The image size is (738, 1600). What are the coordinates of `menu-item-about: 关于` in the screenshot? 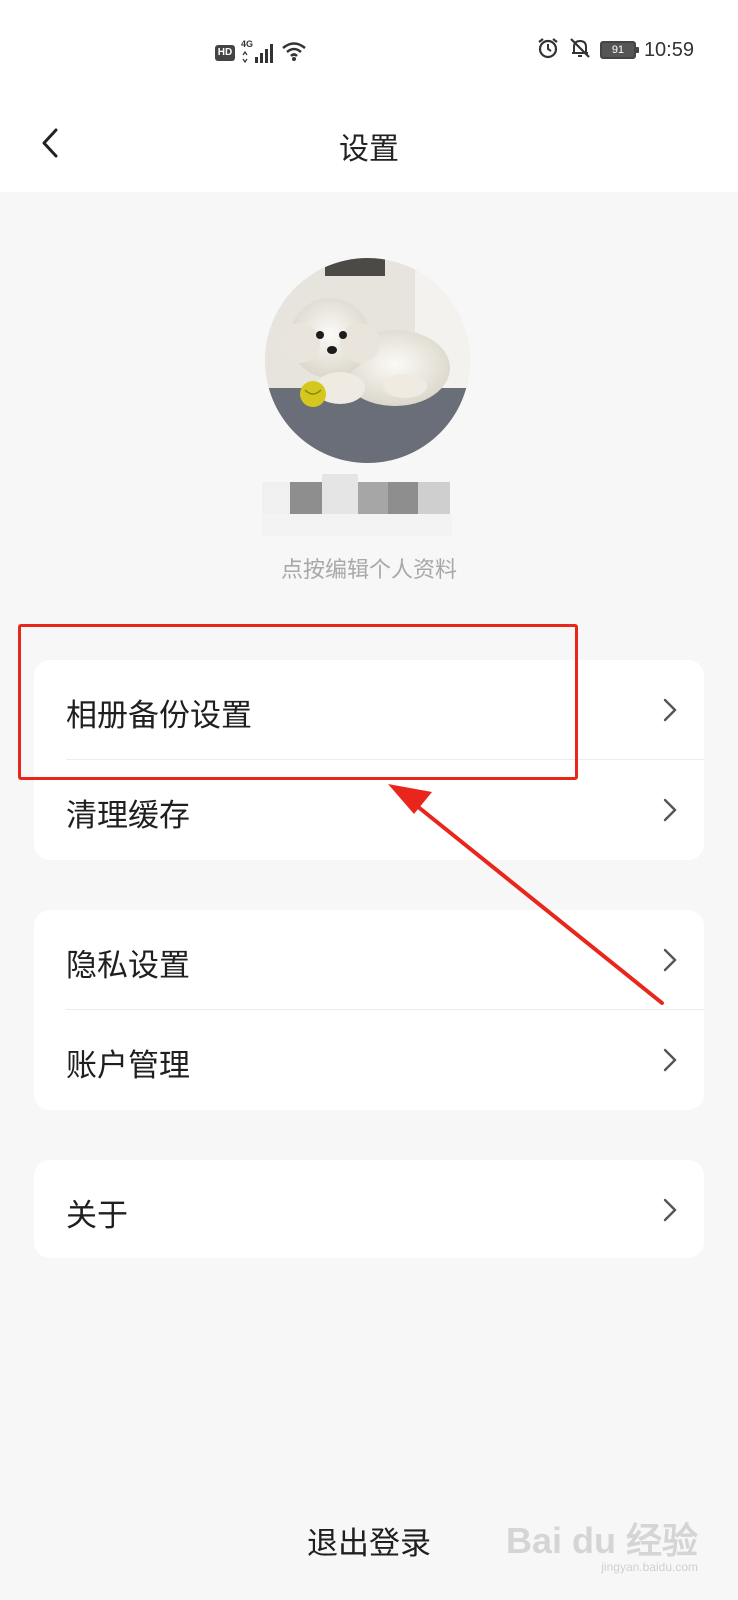 It's located at (369, 1209).